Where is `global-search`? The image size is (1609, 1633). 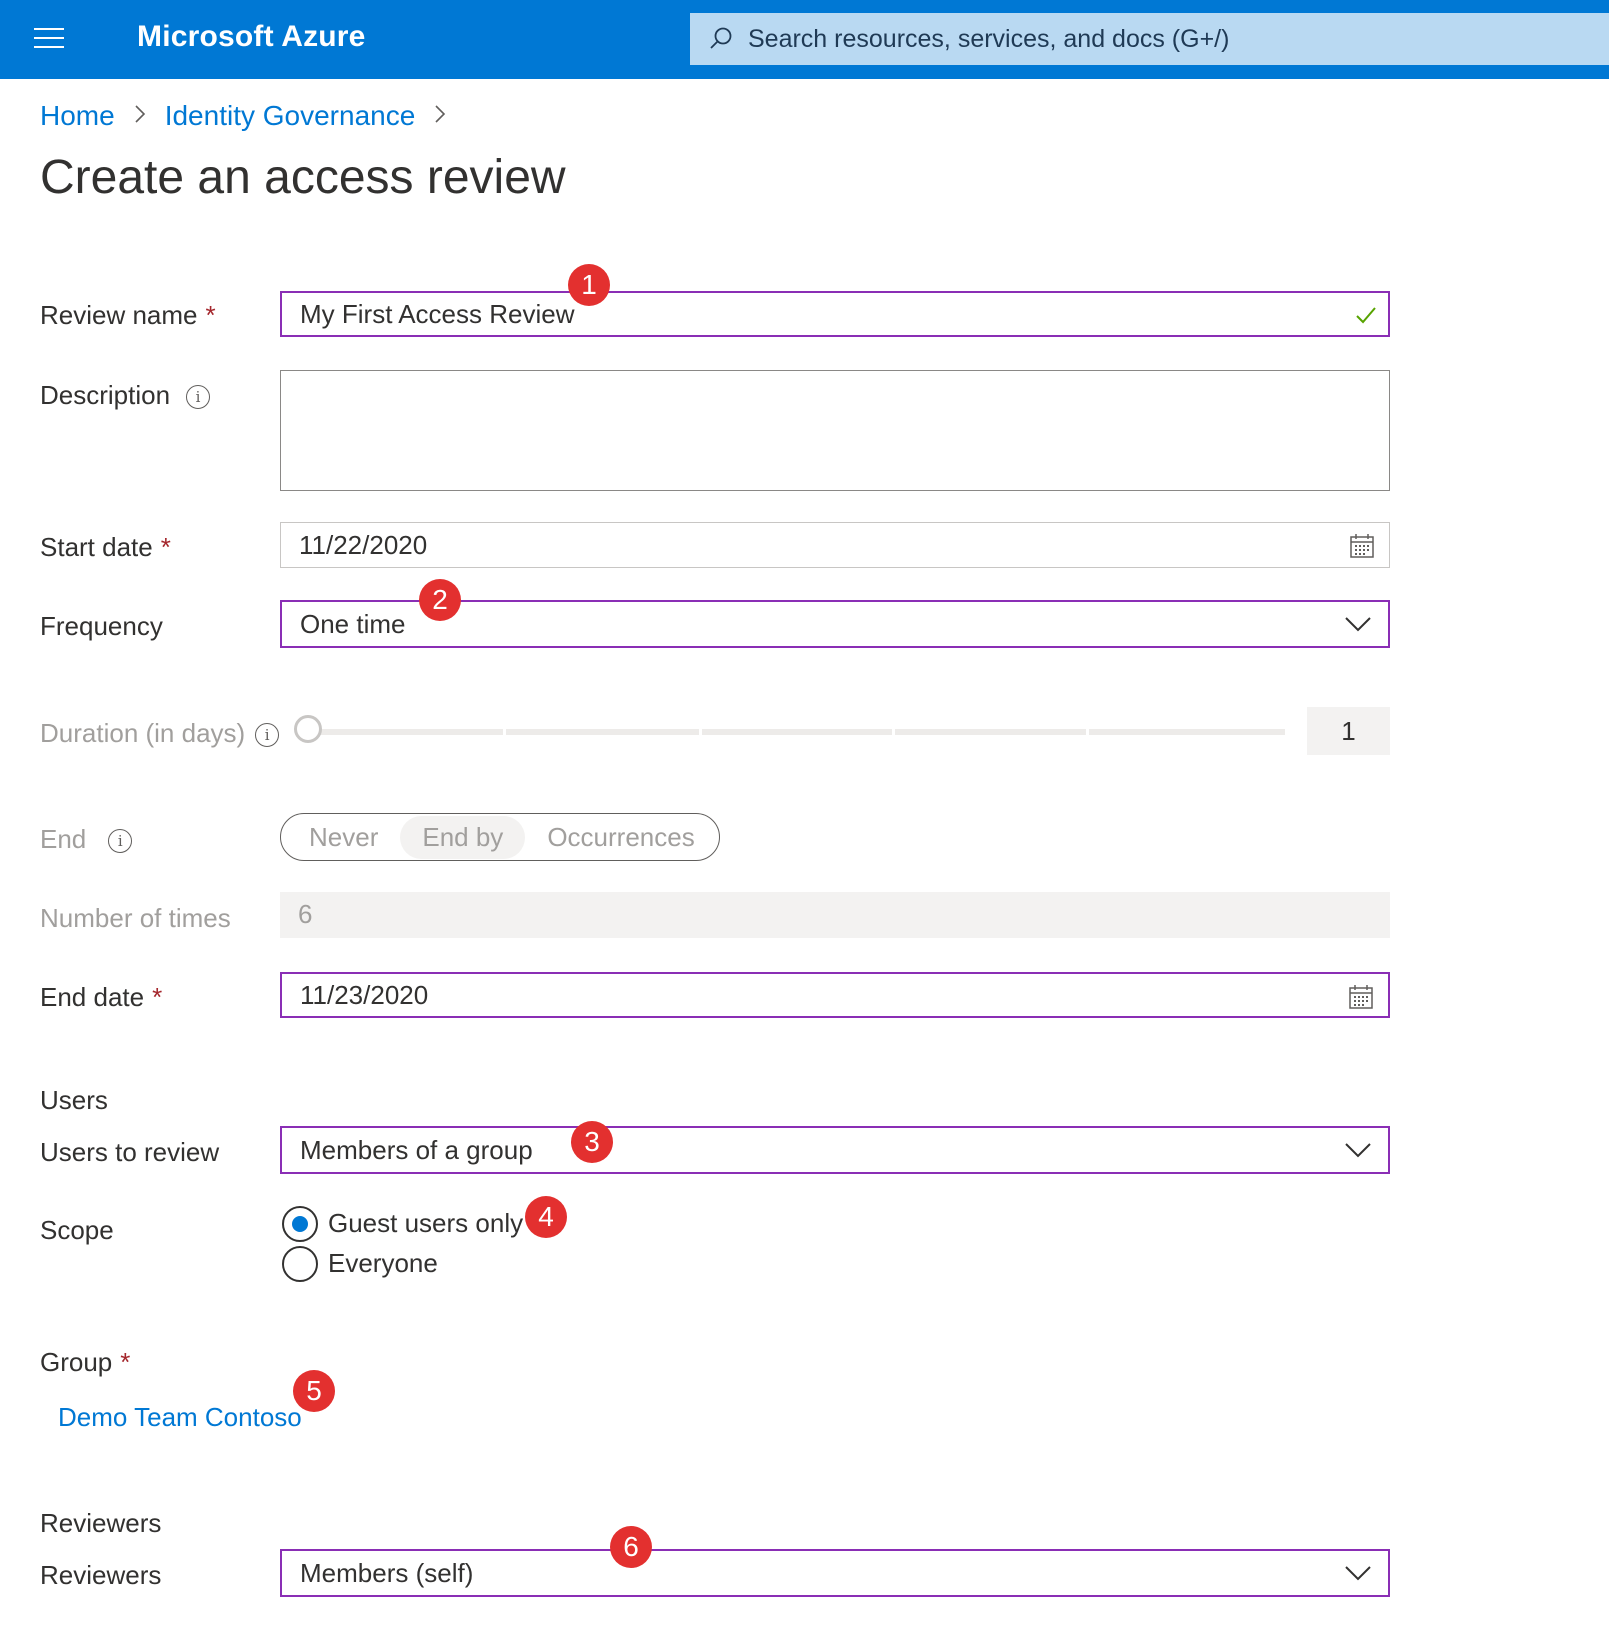 global-search is located at coordinates (1149, 39).